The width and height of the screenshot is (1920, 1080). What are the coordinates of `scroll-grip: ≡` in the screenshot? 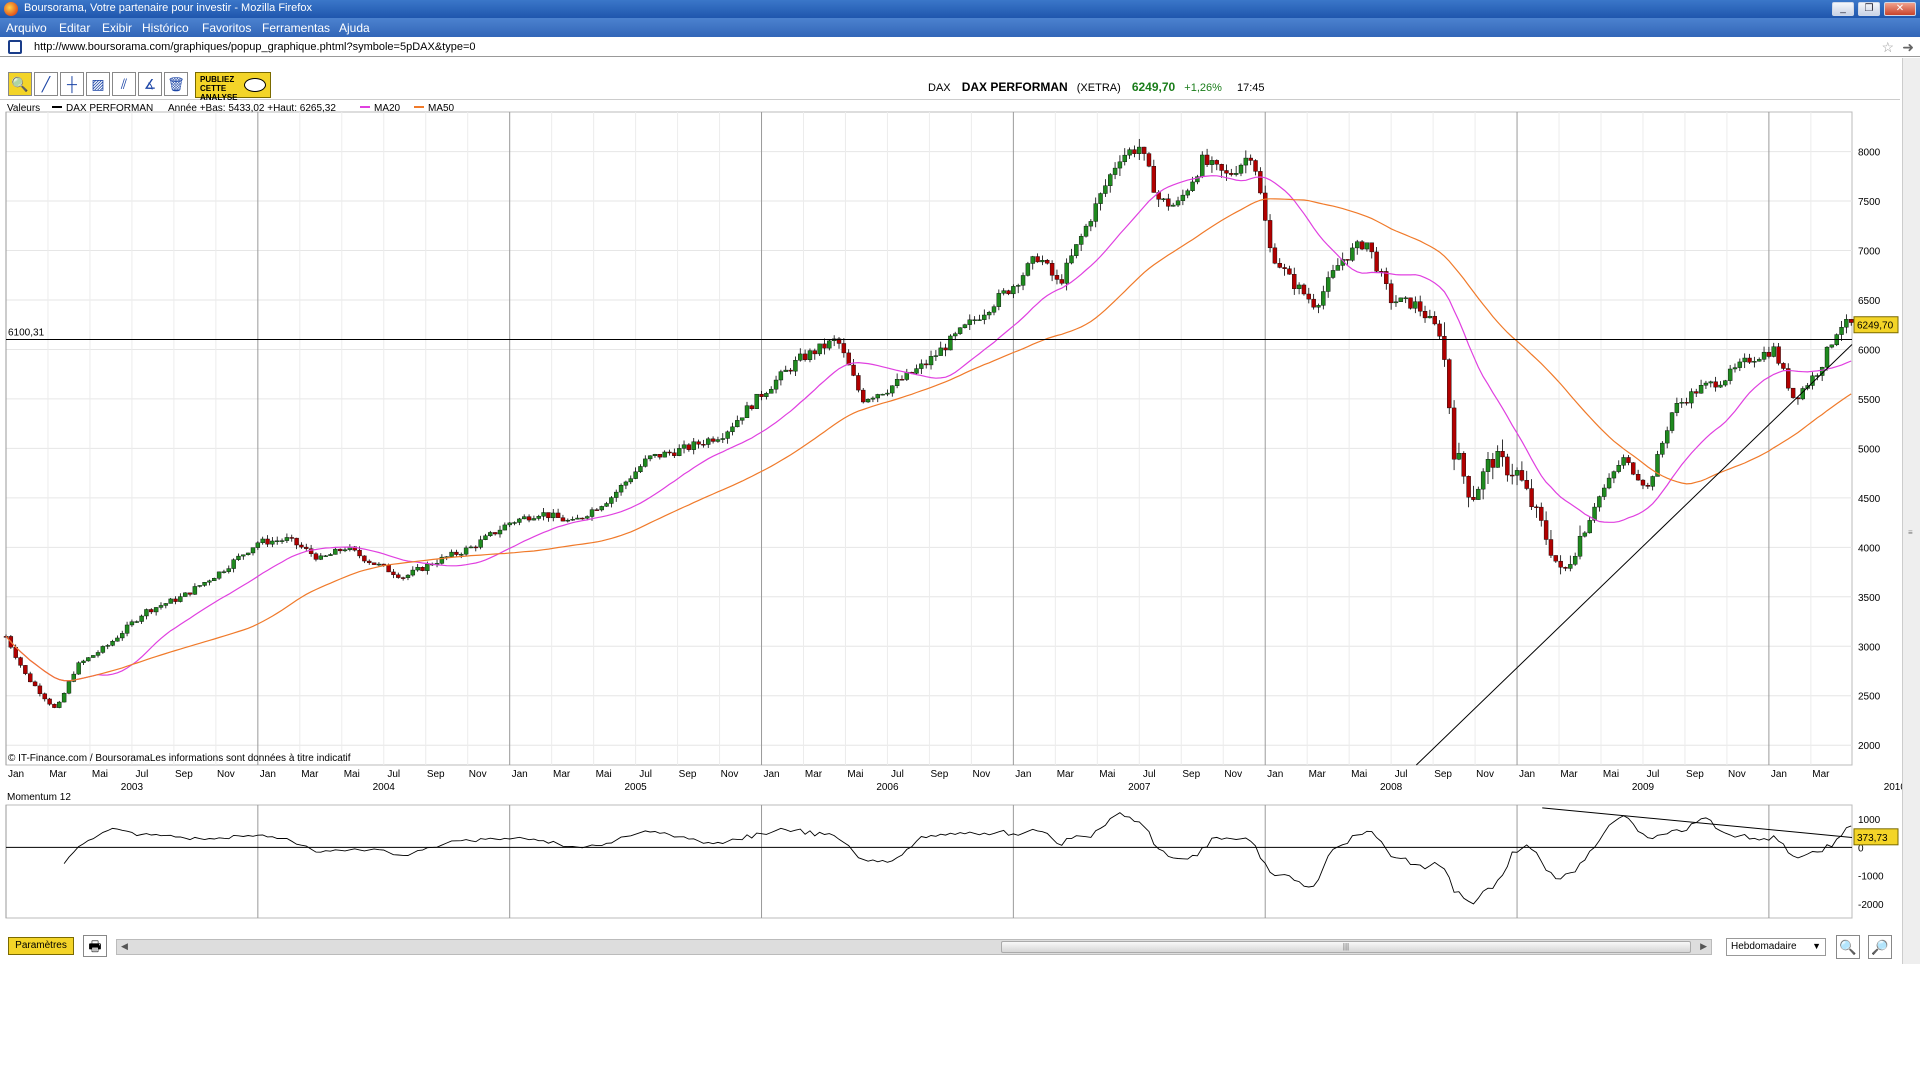 It's located at (1912, 532).